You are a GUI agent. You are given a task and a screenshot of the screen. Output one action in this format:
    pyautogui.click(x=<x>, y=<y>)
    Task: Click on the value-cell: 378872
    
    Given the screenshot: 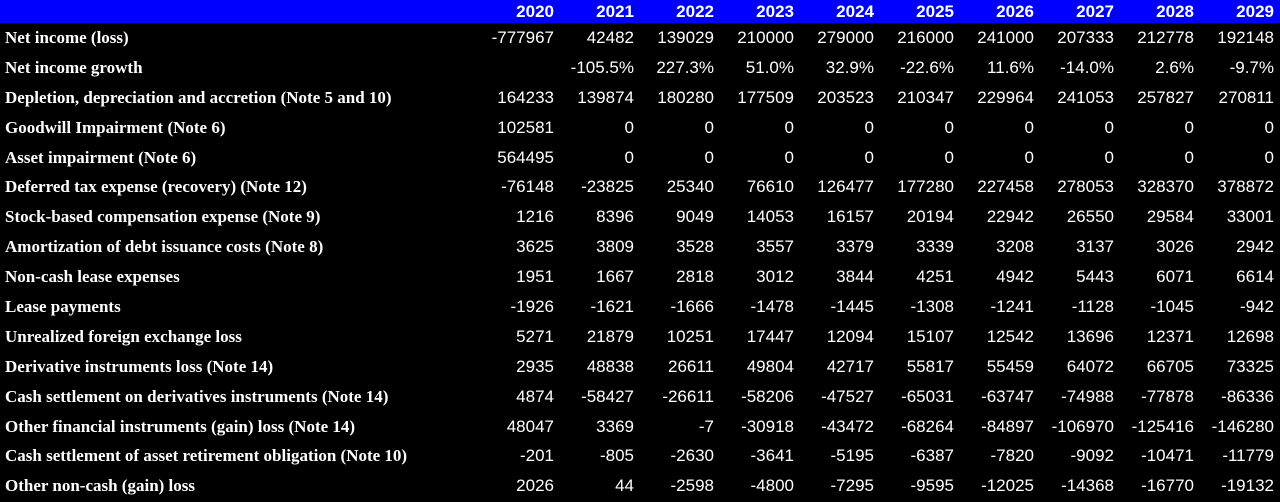 What is the action you would take?
    pyautogui.click(x=1245, y=187)
    